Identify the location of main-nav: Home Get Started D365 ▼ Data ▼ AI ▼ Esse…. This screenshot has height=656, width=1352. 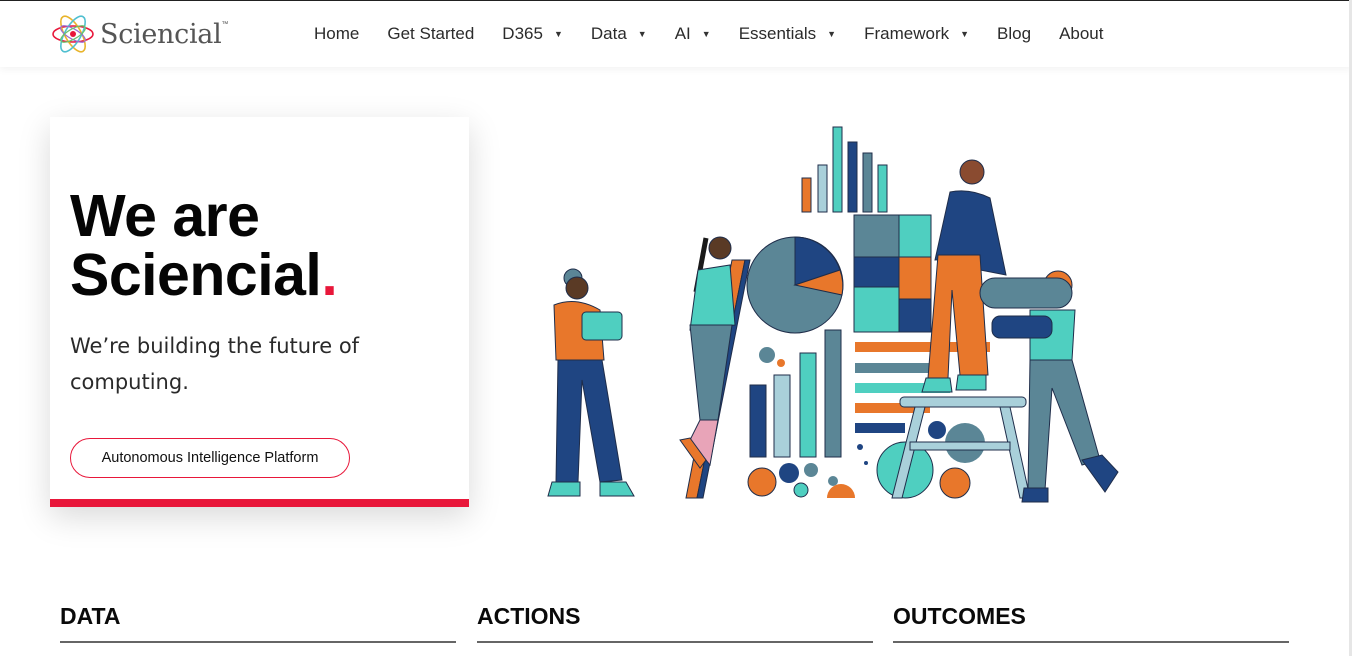
(716, 34).